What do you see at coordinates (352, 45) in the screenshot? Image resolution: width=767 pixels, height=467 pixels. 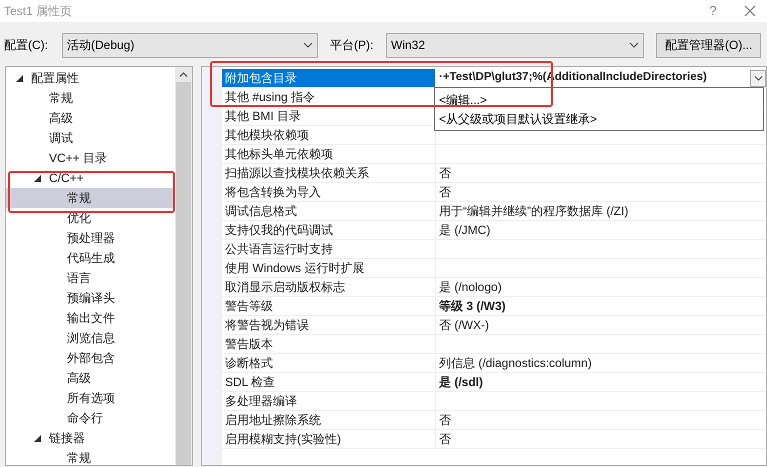 I see `platform-label: 平台(P):` at bounding box center [352, 45].